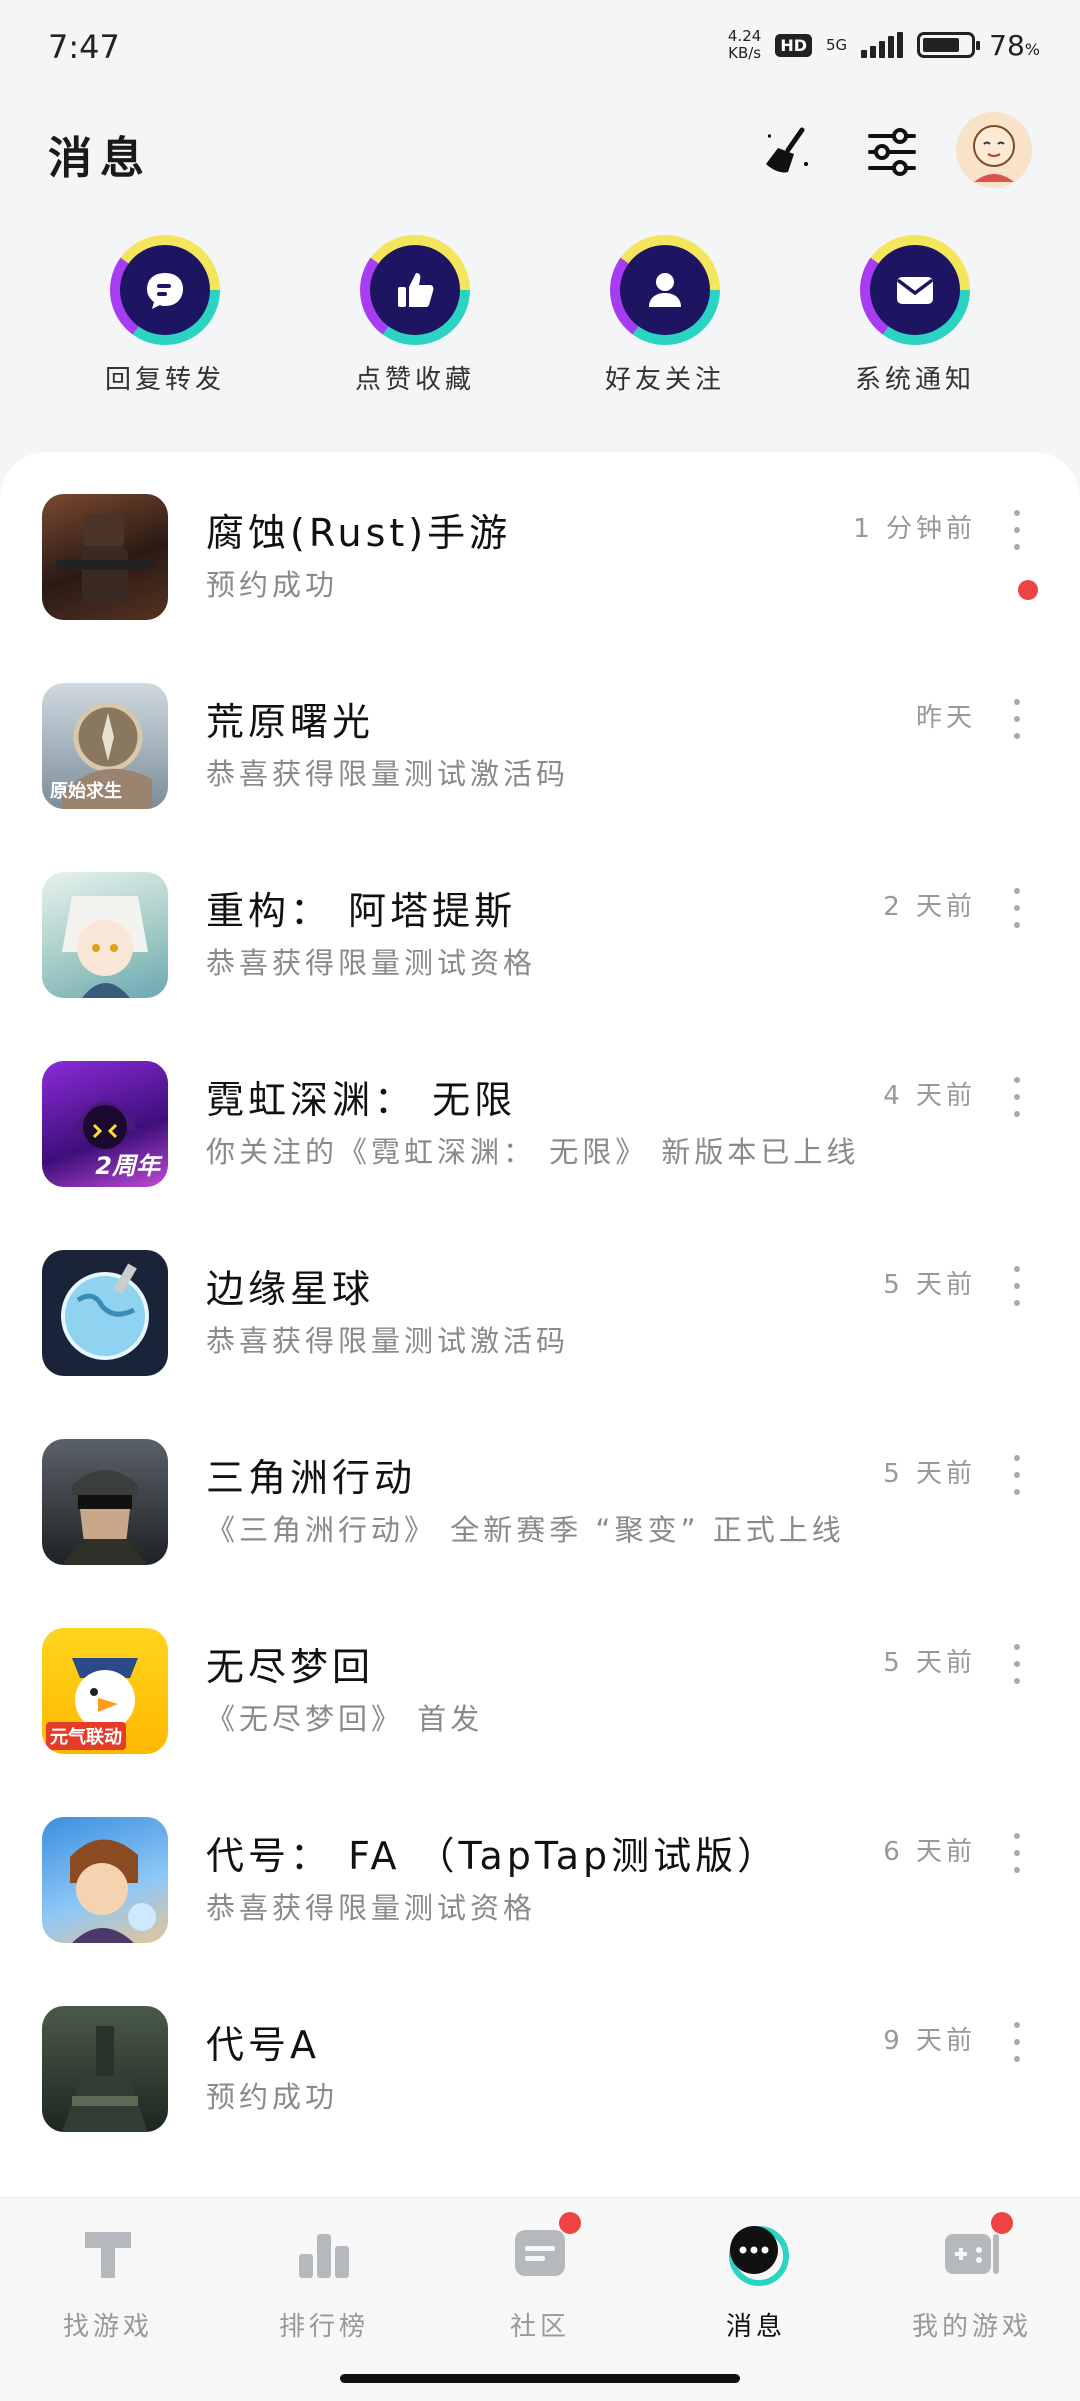 This screenshot has width=1080, height=2401. Describe the element at coordinates (540, 546) in the screenshot. I see `list-item: 腐蚀(Rust)手游 预约成功 1 分钟前` at that location.